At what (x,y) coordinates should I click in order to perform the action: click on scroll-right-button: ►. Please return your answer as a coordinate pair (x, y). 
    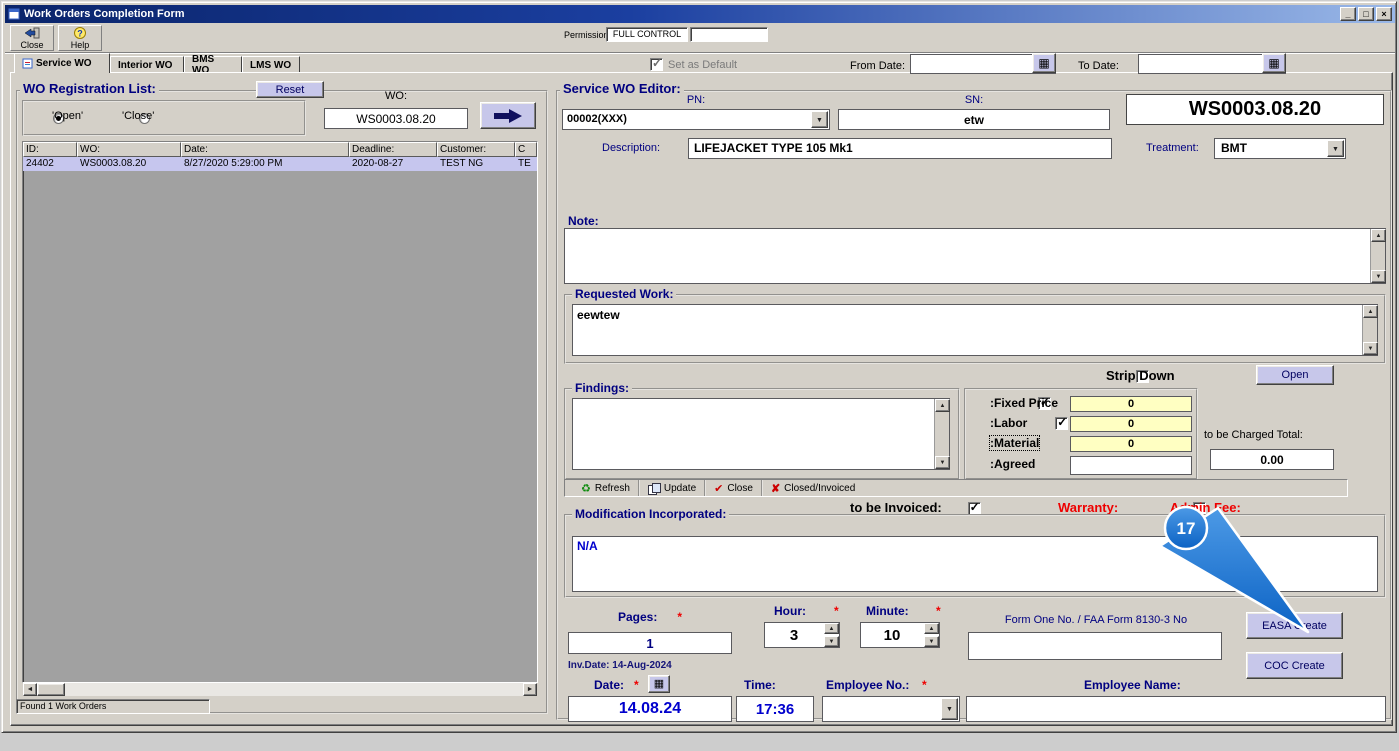
    Looking at the image, I should click on (530, 689).